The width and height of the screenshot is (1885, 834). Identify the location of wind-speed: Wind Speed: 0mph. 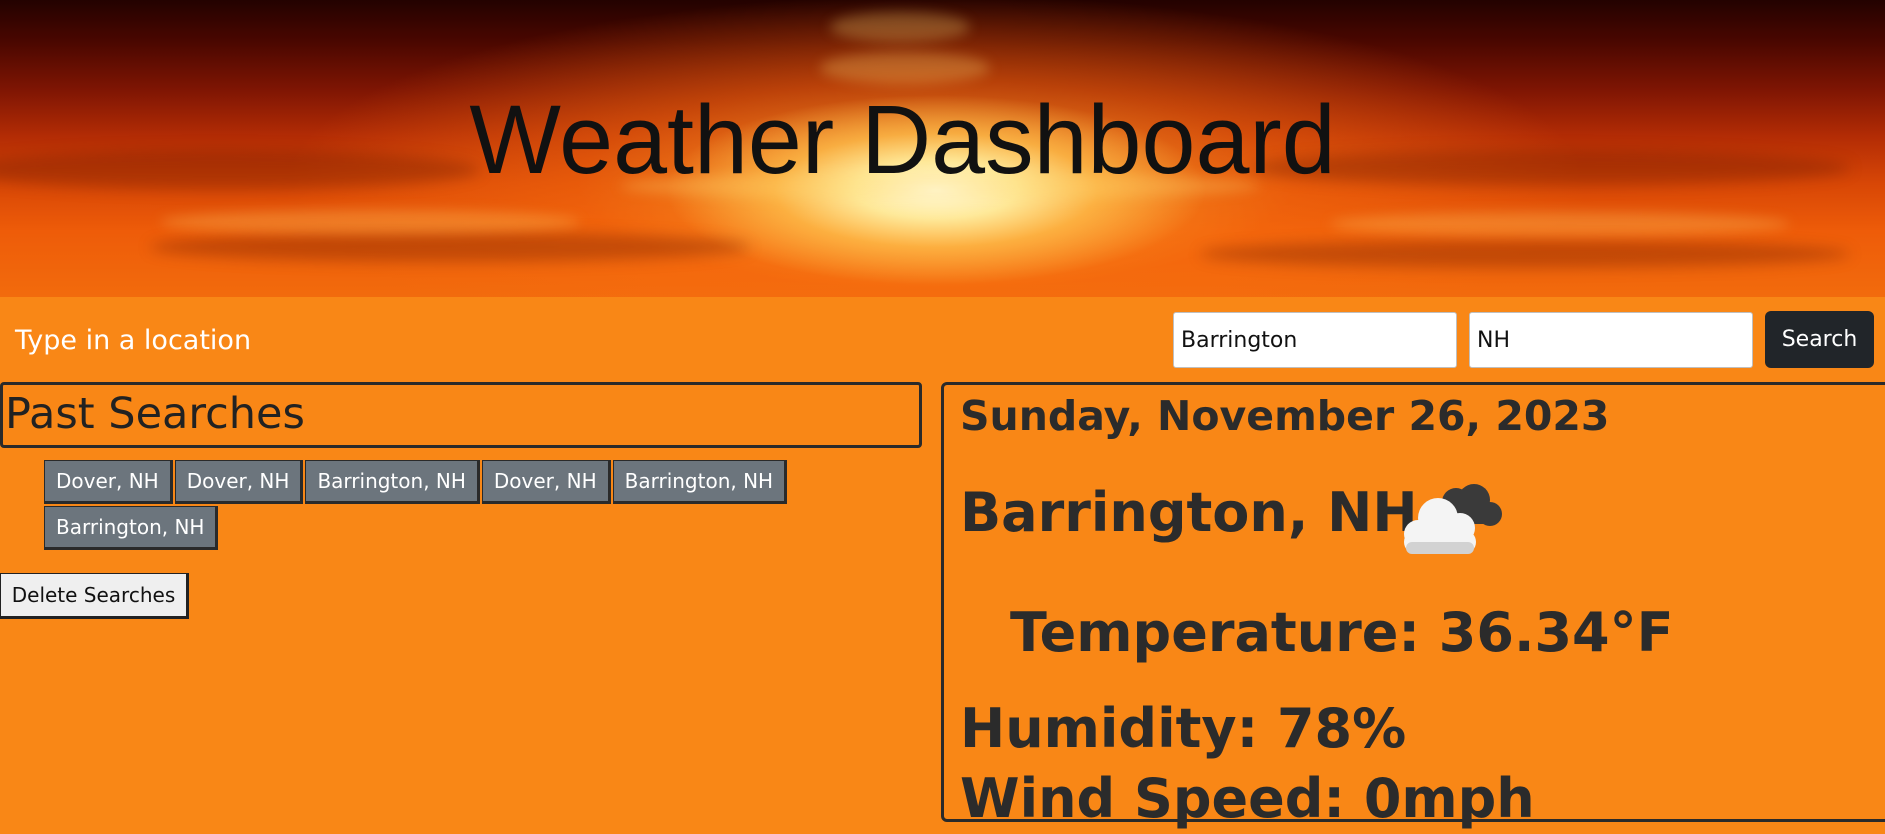
(1247, 798).